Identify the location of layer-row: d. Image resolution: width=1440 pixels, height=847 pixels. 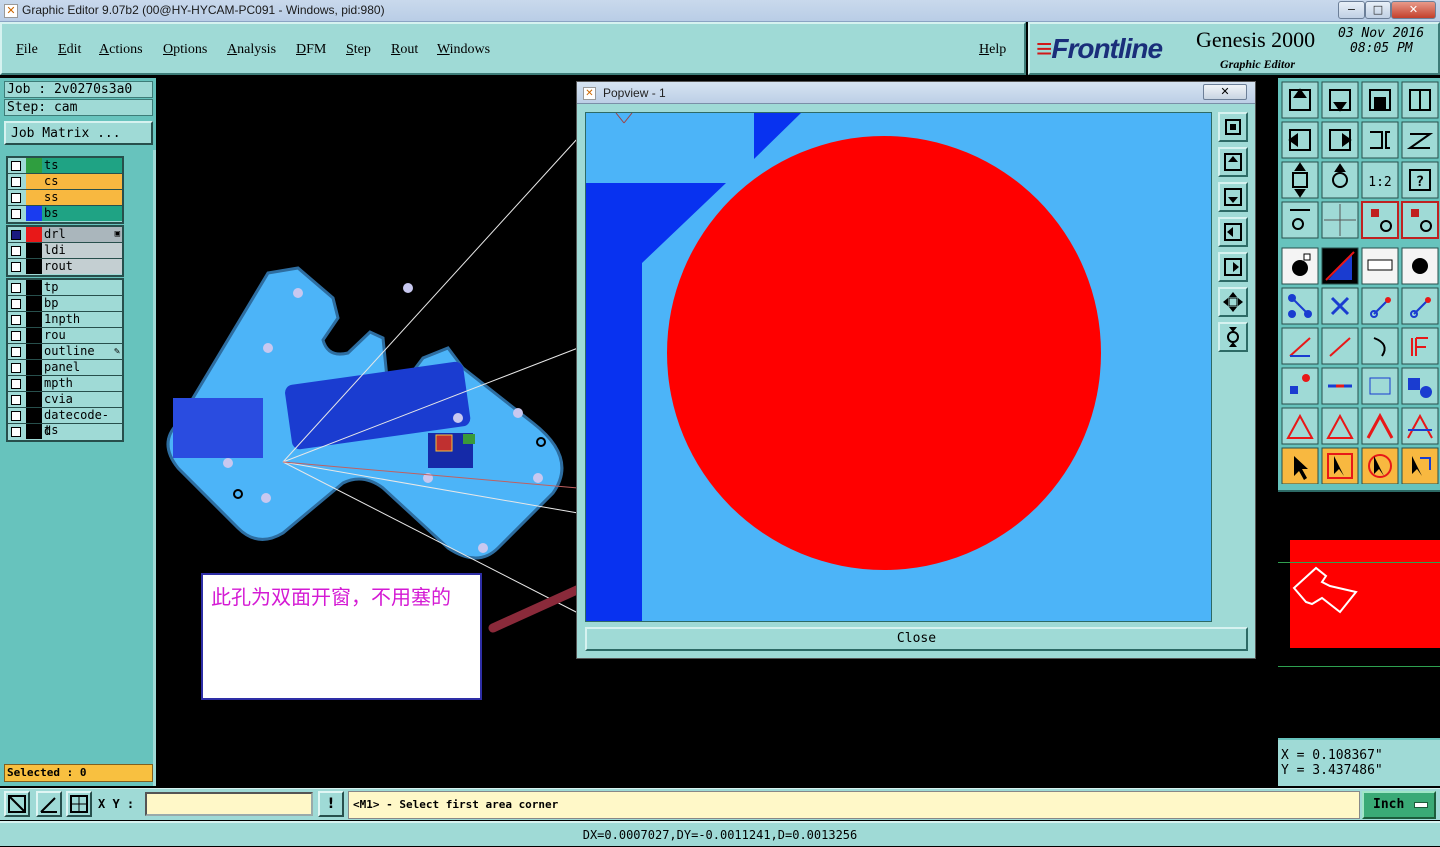
(65, 432).